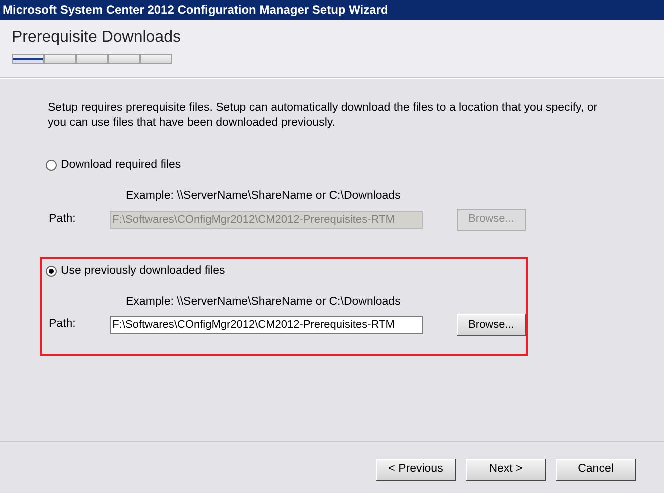  Describe the element at coordinates (323, 116) in the screenshot. I see `description-text: Setup requires prerequisite files. Setup can automatically download the files to a location that you specify, or you can use files that have been downloaded previously.` at that location.